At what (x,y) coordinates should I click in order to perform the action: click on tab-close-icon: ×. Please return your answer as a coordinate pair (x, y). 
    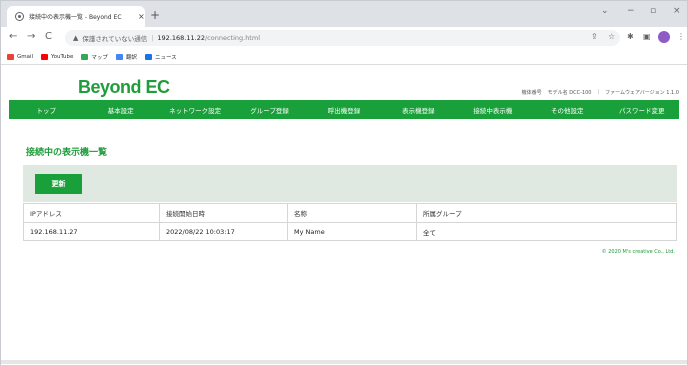
    Looking at the image, I should click on (141, 16).